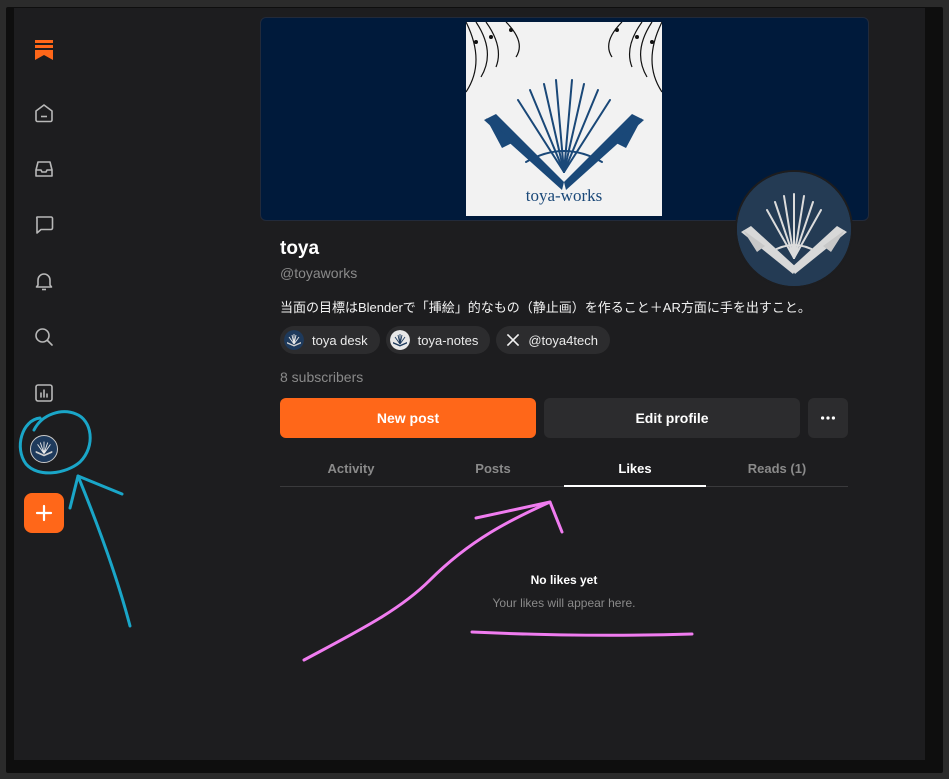 This screenshot has height=779, width=949. What do you see at coordinates (300, 248) in the screenshot?
I see `profile-name: toya` at bounding box center [300, 248].